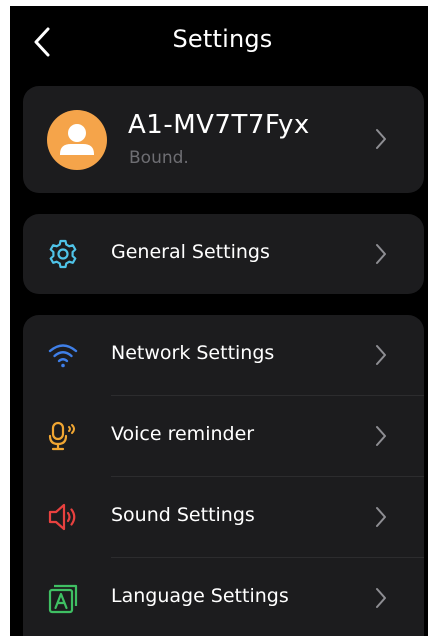 The width and height of the screenshot is (428, 642). What do you see at coordinates (159, 158) in the screenshot?
I see `device-status: Bound.` at bounding box center [159, 158].